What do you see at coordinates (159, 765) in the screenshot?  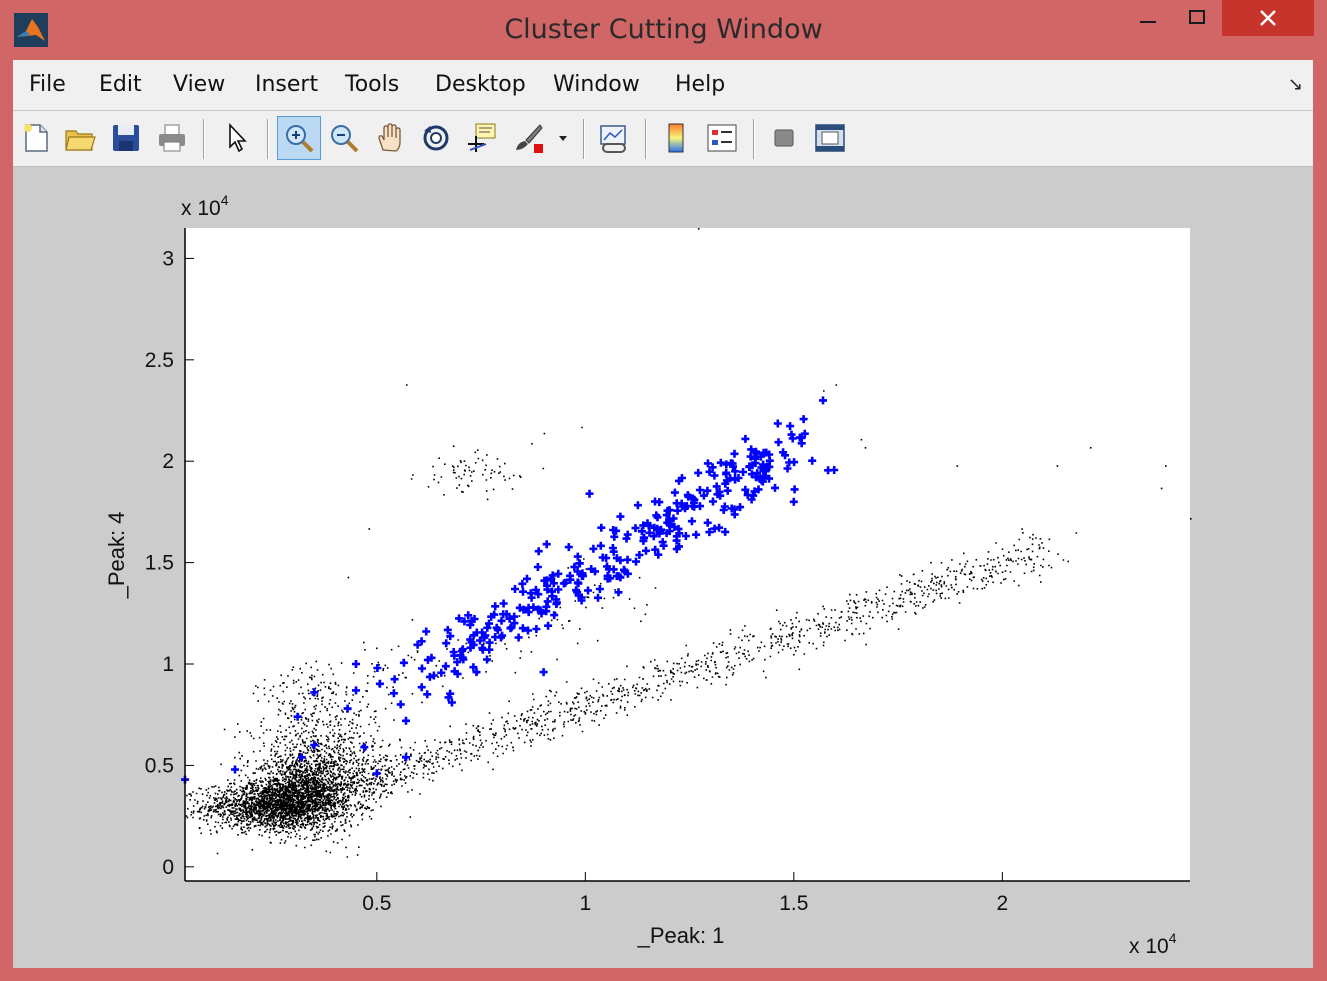 I see `y-tick-label: 0.5` at bounding box center [159, 765].